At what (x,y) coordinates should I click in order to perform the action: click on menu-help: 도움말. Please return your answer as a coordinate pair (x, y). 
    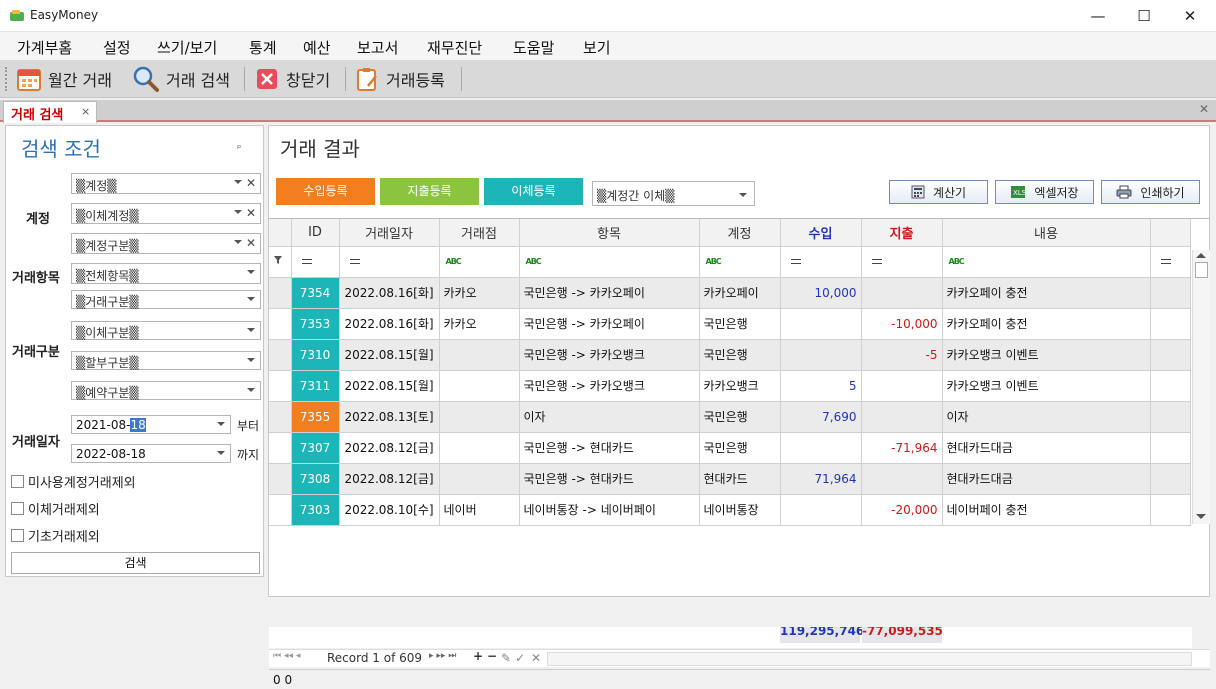
    Looking at the image, I should click on (533, 47).